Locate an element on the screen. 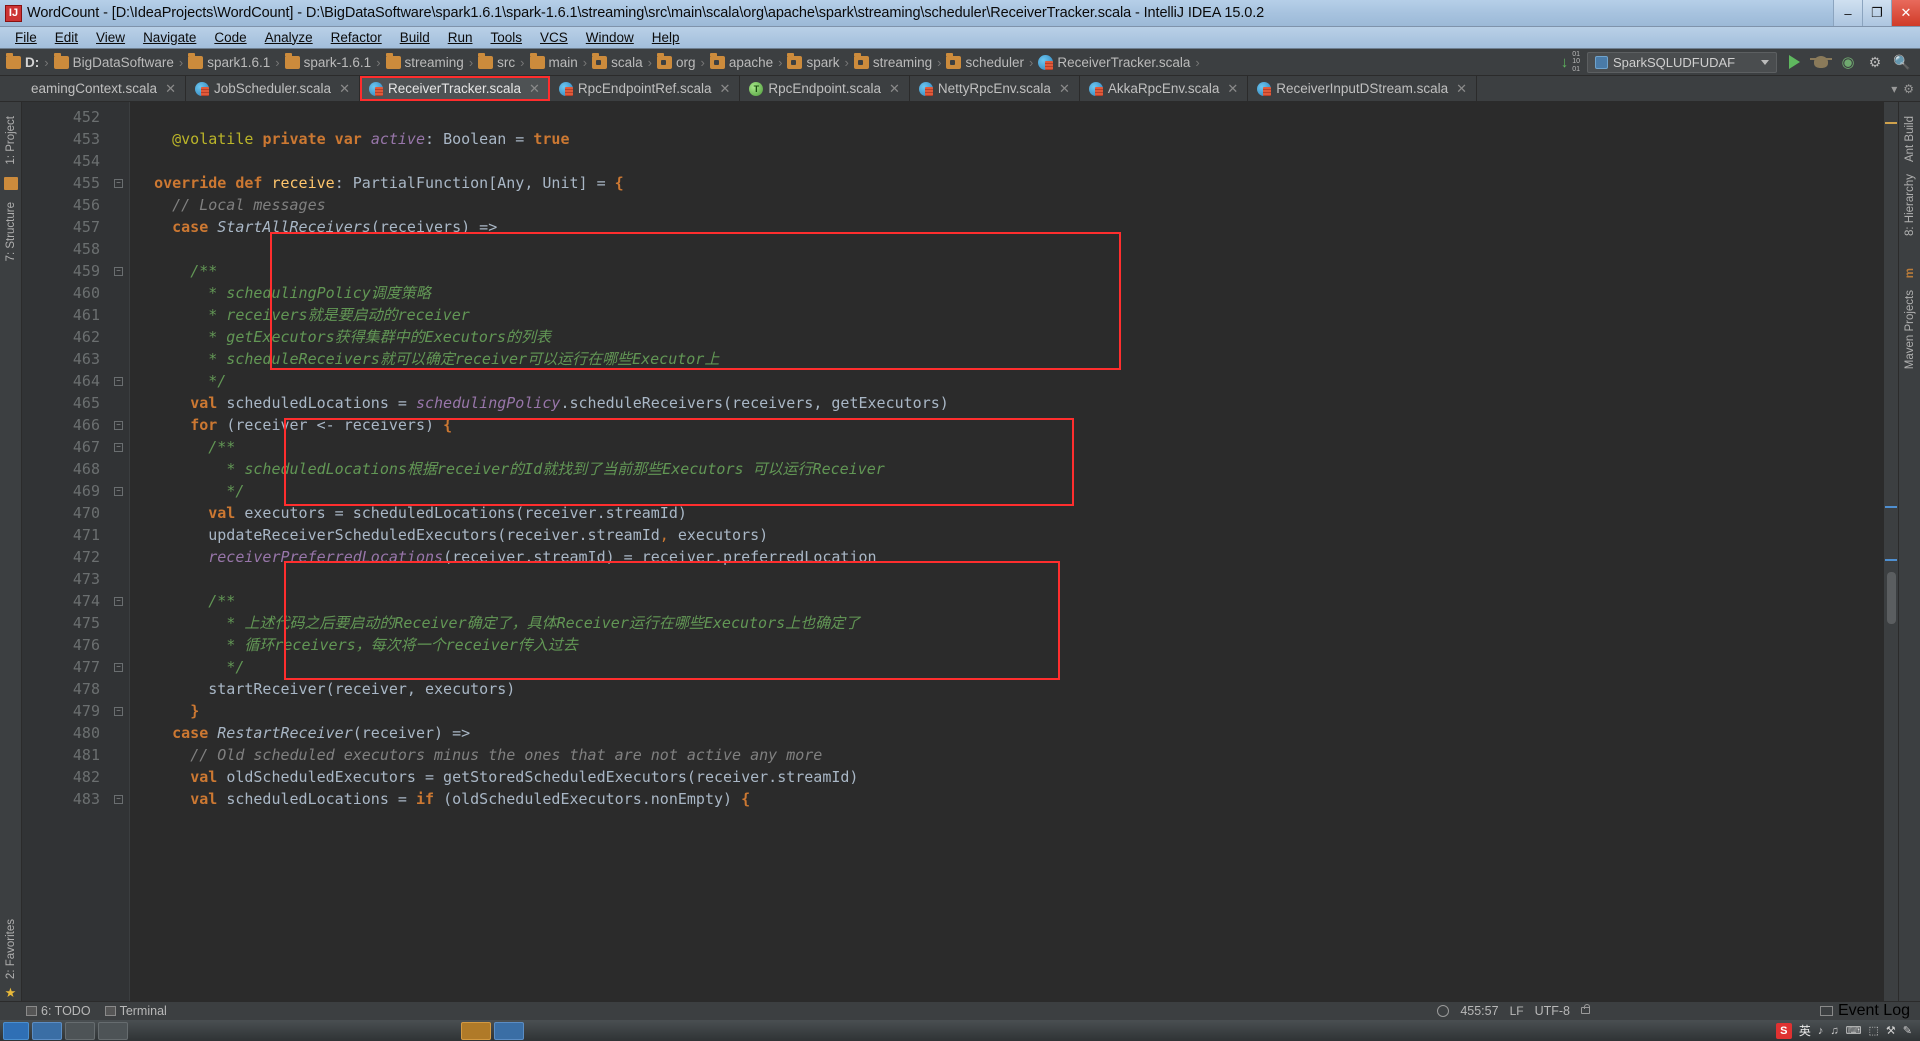 The width and height of the screenshot is (1920, 1041). caret-position: 455:57 is located at coordinates (1479, 1011).